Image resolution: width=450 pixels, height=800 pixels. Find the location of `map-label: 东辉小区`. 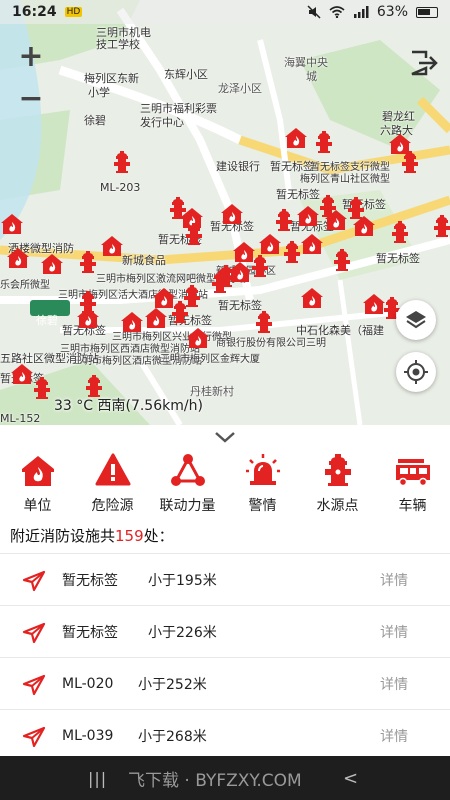

map-label: 东辉小区 is located at coordinates (186, 74).